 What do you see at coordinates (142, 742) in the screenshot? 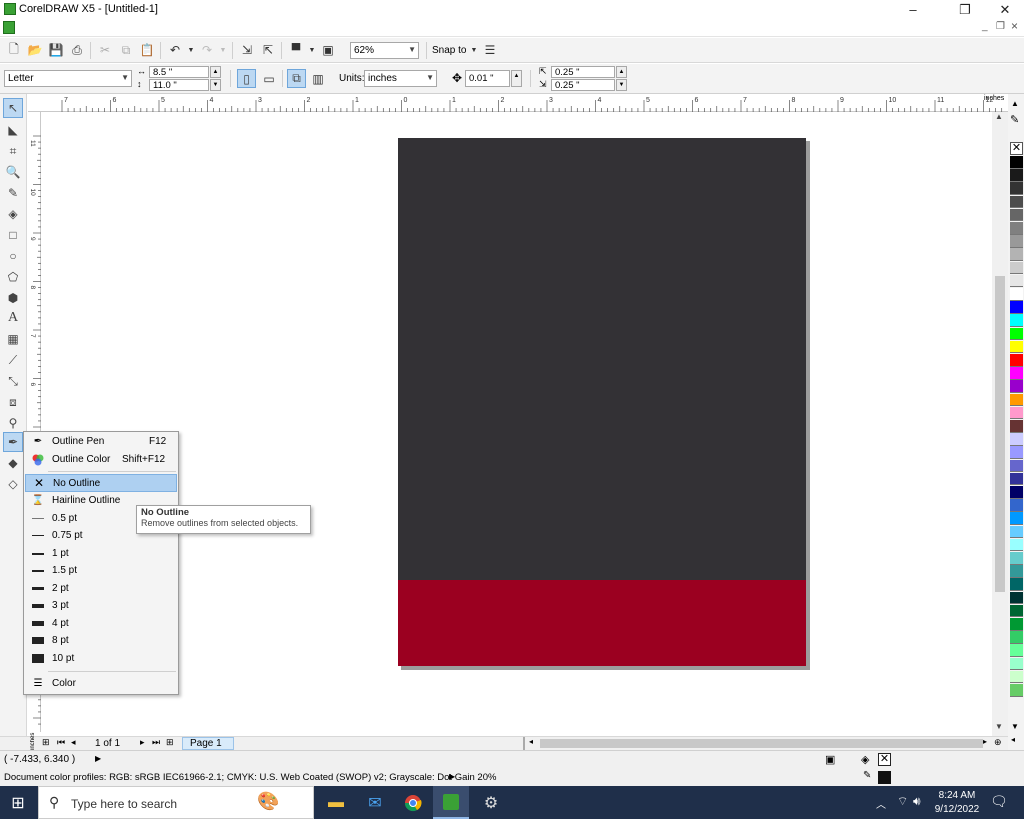
I see `next-page-icon: ▸` at bounding box center [142, 742].